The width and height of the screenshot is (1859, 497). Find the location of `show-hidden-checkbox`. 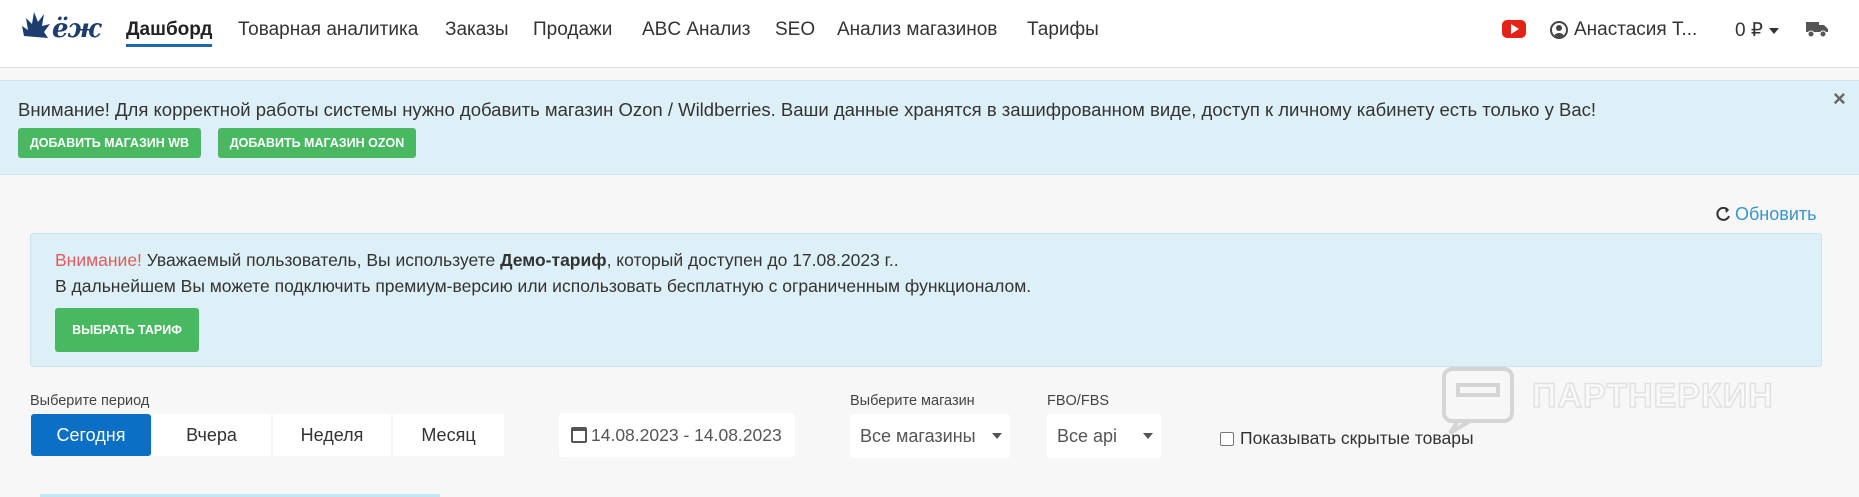

show-hidden-checkbox is located at coordinates (1227, 438).